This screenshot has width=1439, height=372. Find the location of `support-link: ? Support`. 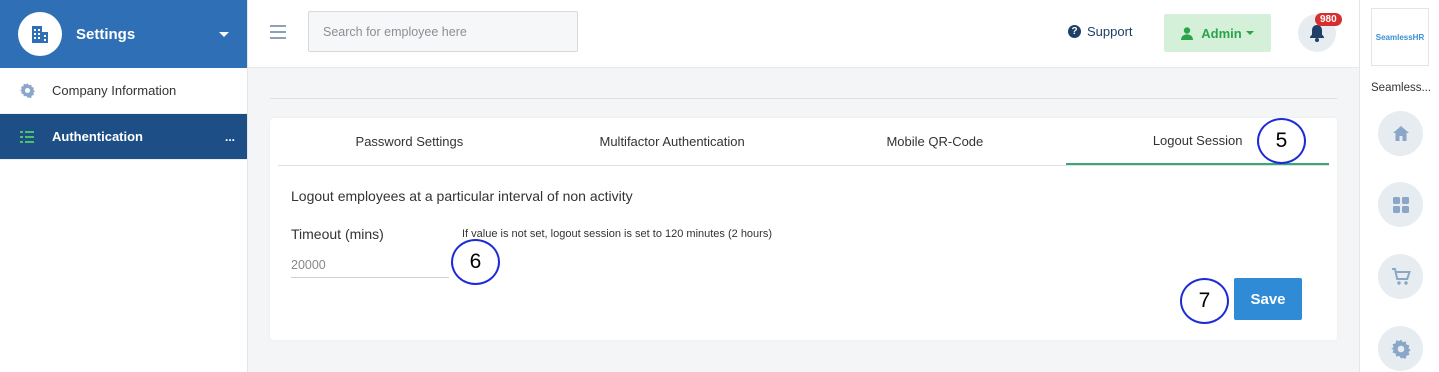

support-link: ? Support is located at coordinates (1100, 31).